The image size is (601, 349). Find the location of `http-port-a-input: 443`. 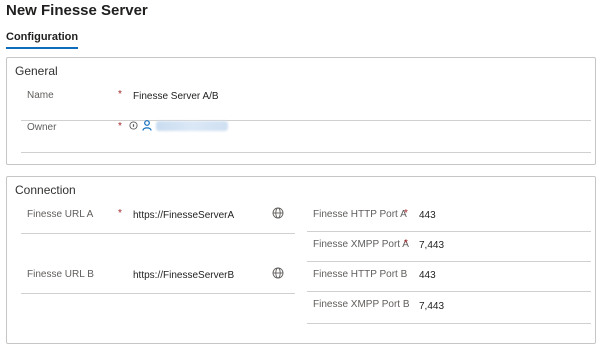

http-port-a-input: 443 is located at coordinates (427, 215).